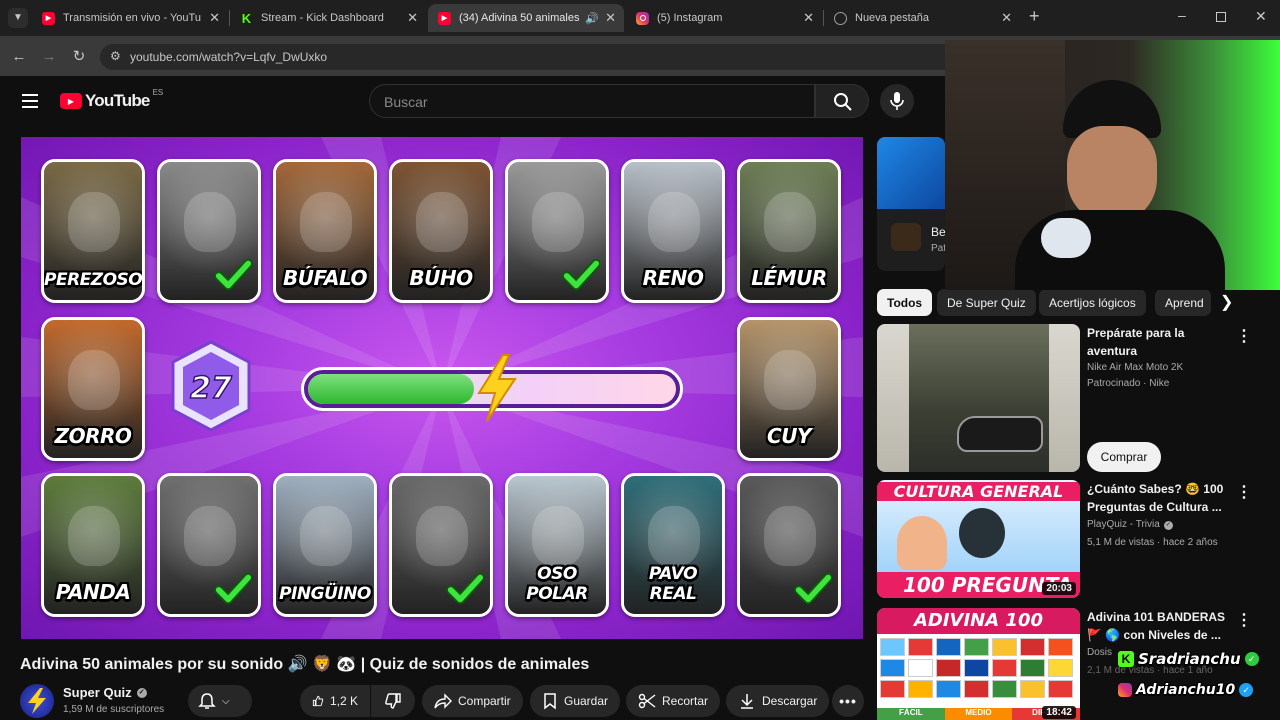 Image resolution: width=1280 pixels, height=720 pixels. I want to click on animal-card: PEREZOSO, so click(93, 231).